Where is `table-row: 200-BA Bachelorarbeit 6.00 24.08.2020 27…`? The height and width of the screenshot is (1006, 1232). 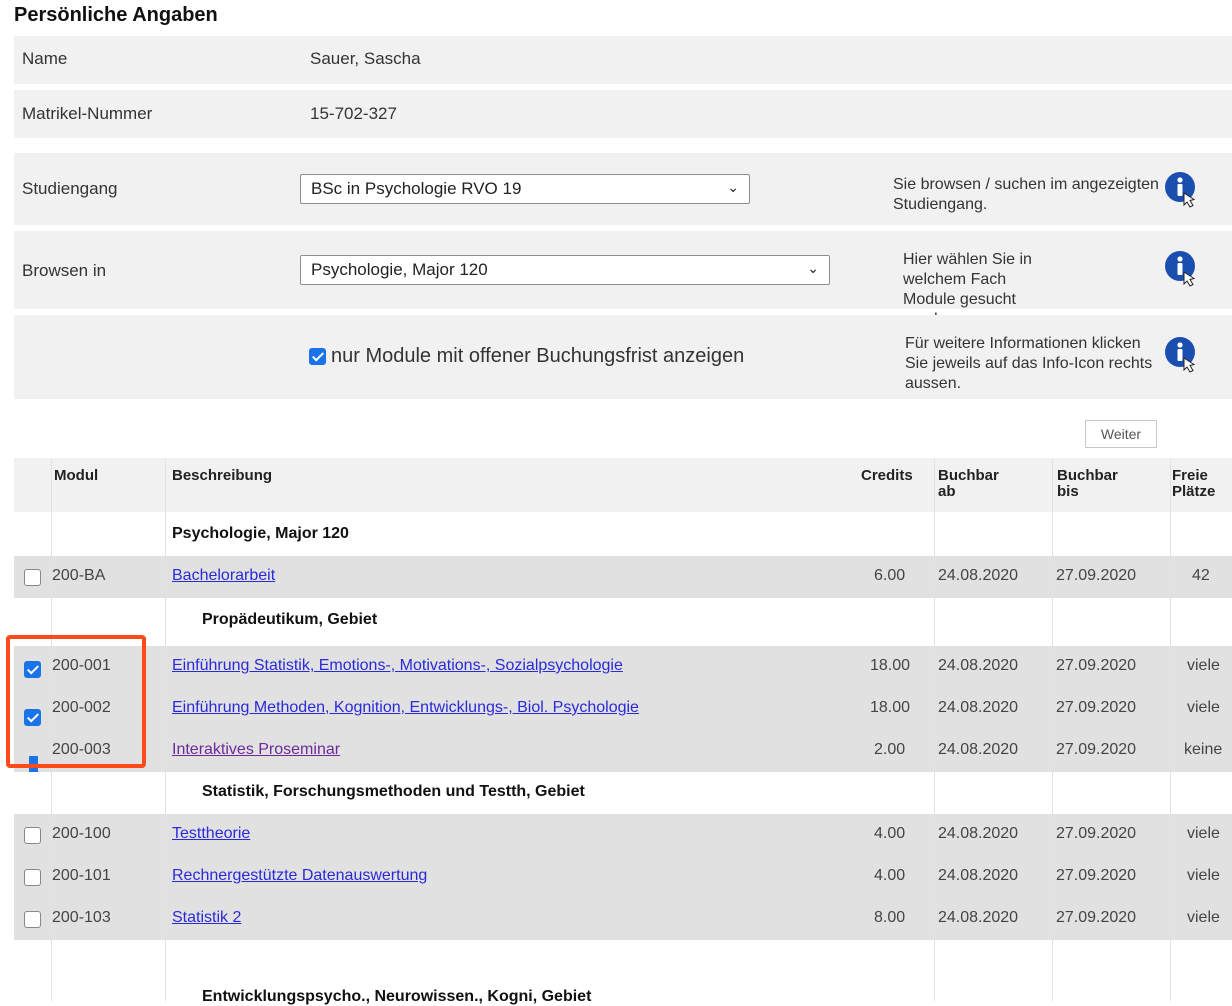 table-row: 200-BA Bachelorarbeit 6.00 24.08.2020 27… is located at coordinates (623, 577).